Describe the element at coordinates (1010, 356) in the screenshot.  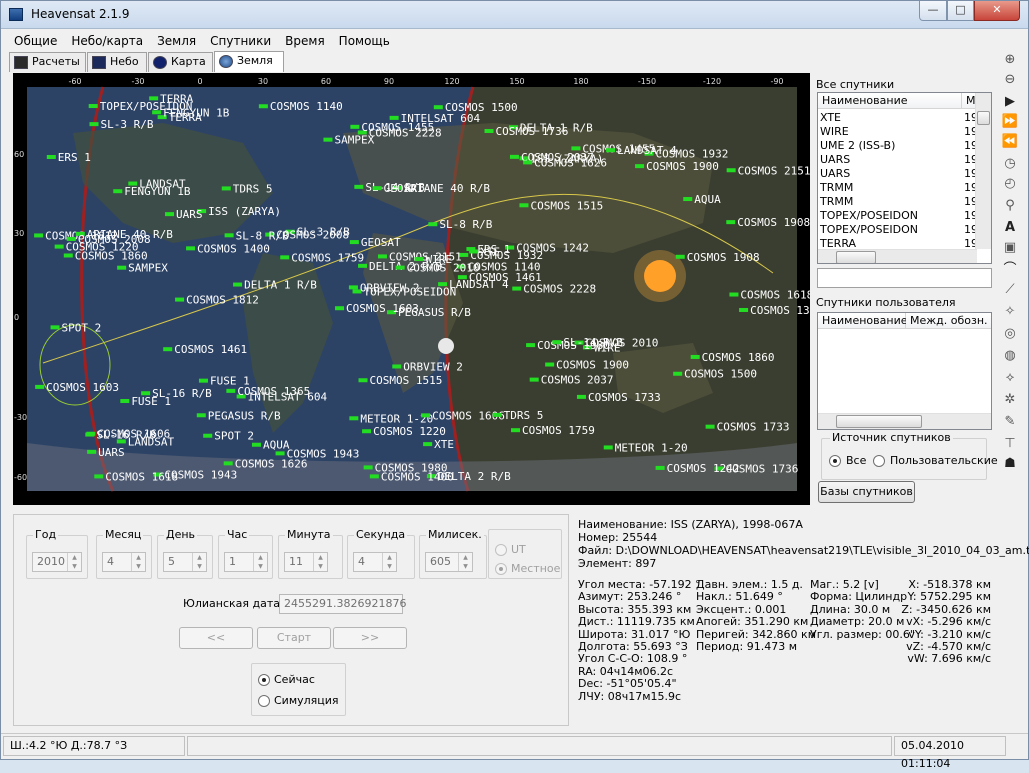
I see `globe-outline-icon: ◍` at that location.